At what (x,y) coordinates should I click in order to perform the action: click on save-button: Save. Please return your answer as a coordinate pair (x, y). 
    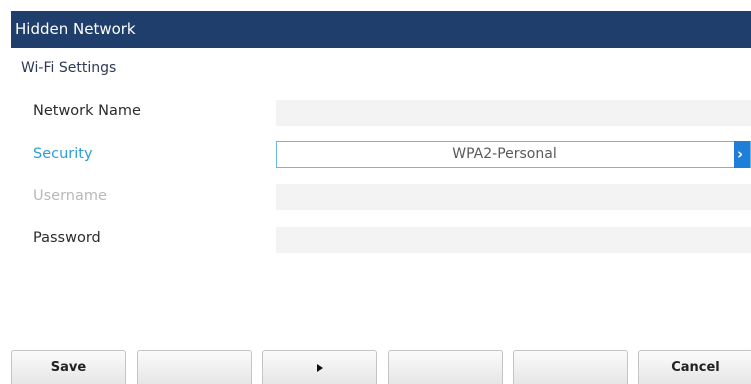
    Looking at the image, I should click on (68, 367).